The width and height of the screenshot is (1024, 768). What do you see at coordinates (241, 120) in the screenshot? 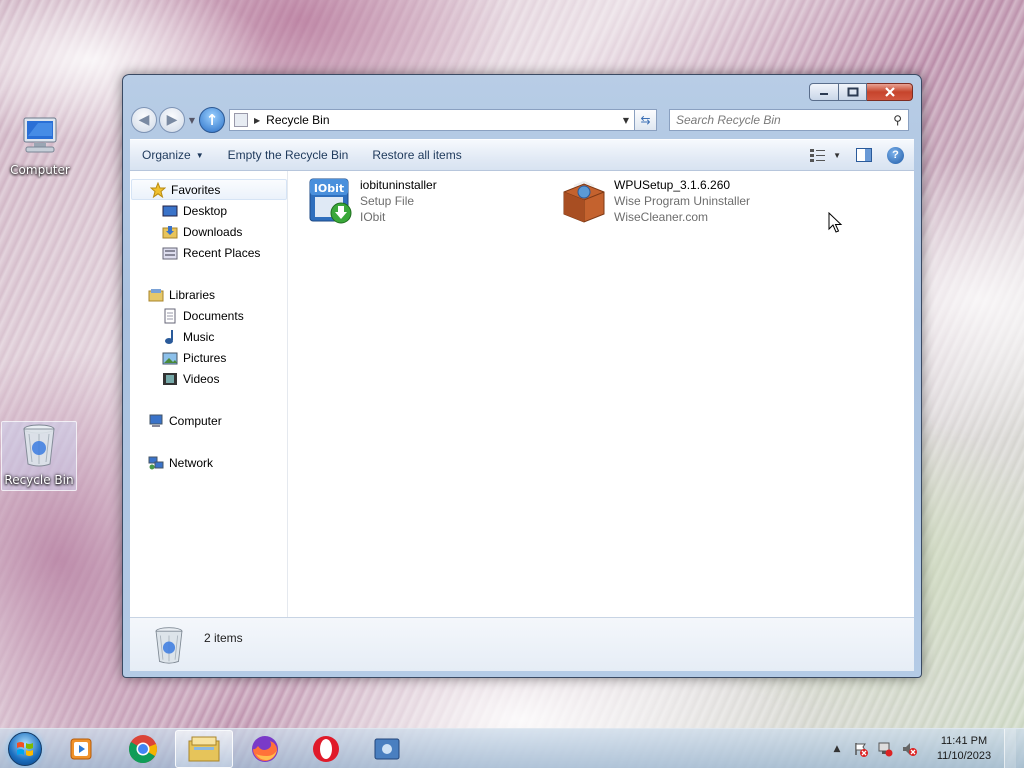
I see `recycle-bin-small-icon` at bounding box center [241, 120].